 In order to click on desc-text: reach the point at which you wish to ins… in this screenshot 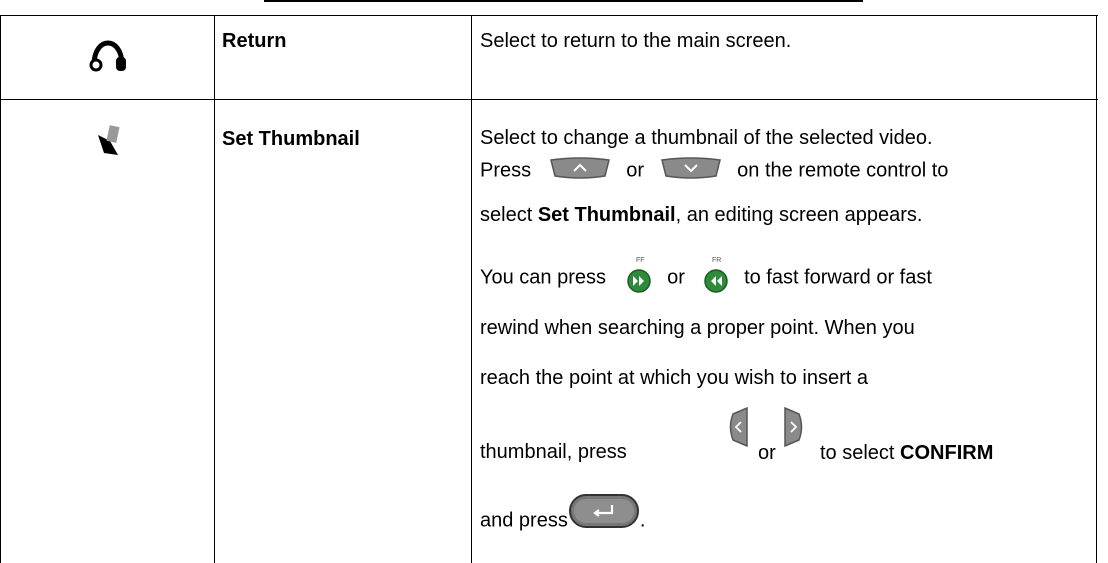, I will do `click(674, 378)`.